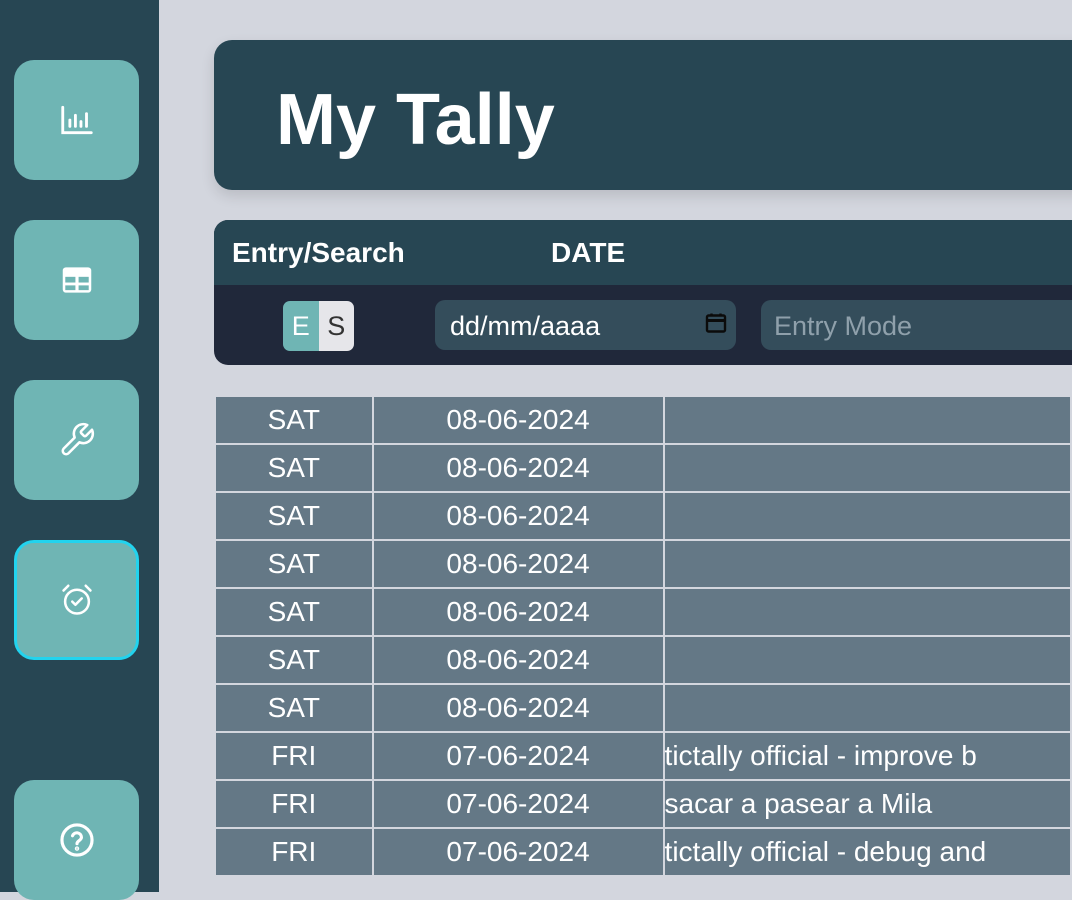  I want to click on alarm-clock-icon, so click(76, 599).